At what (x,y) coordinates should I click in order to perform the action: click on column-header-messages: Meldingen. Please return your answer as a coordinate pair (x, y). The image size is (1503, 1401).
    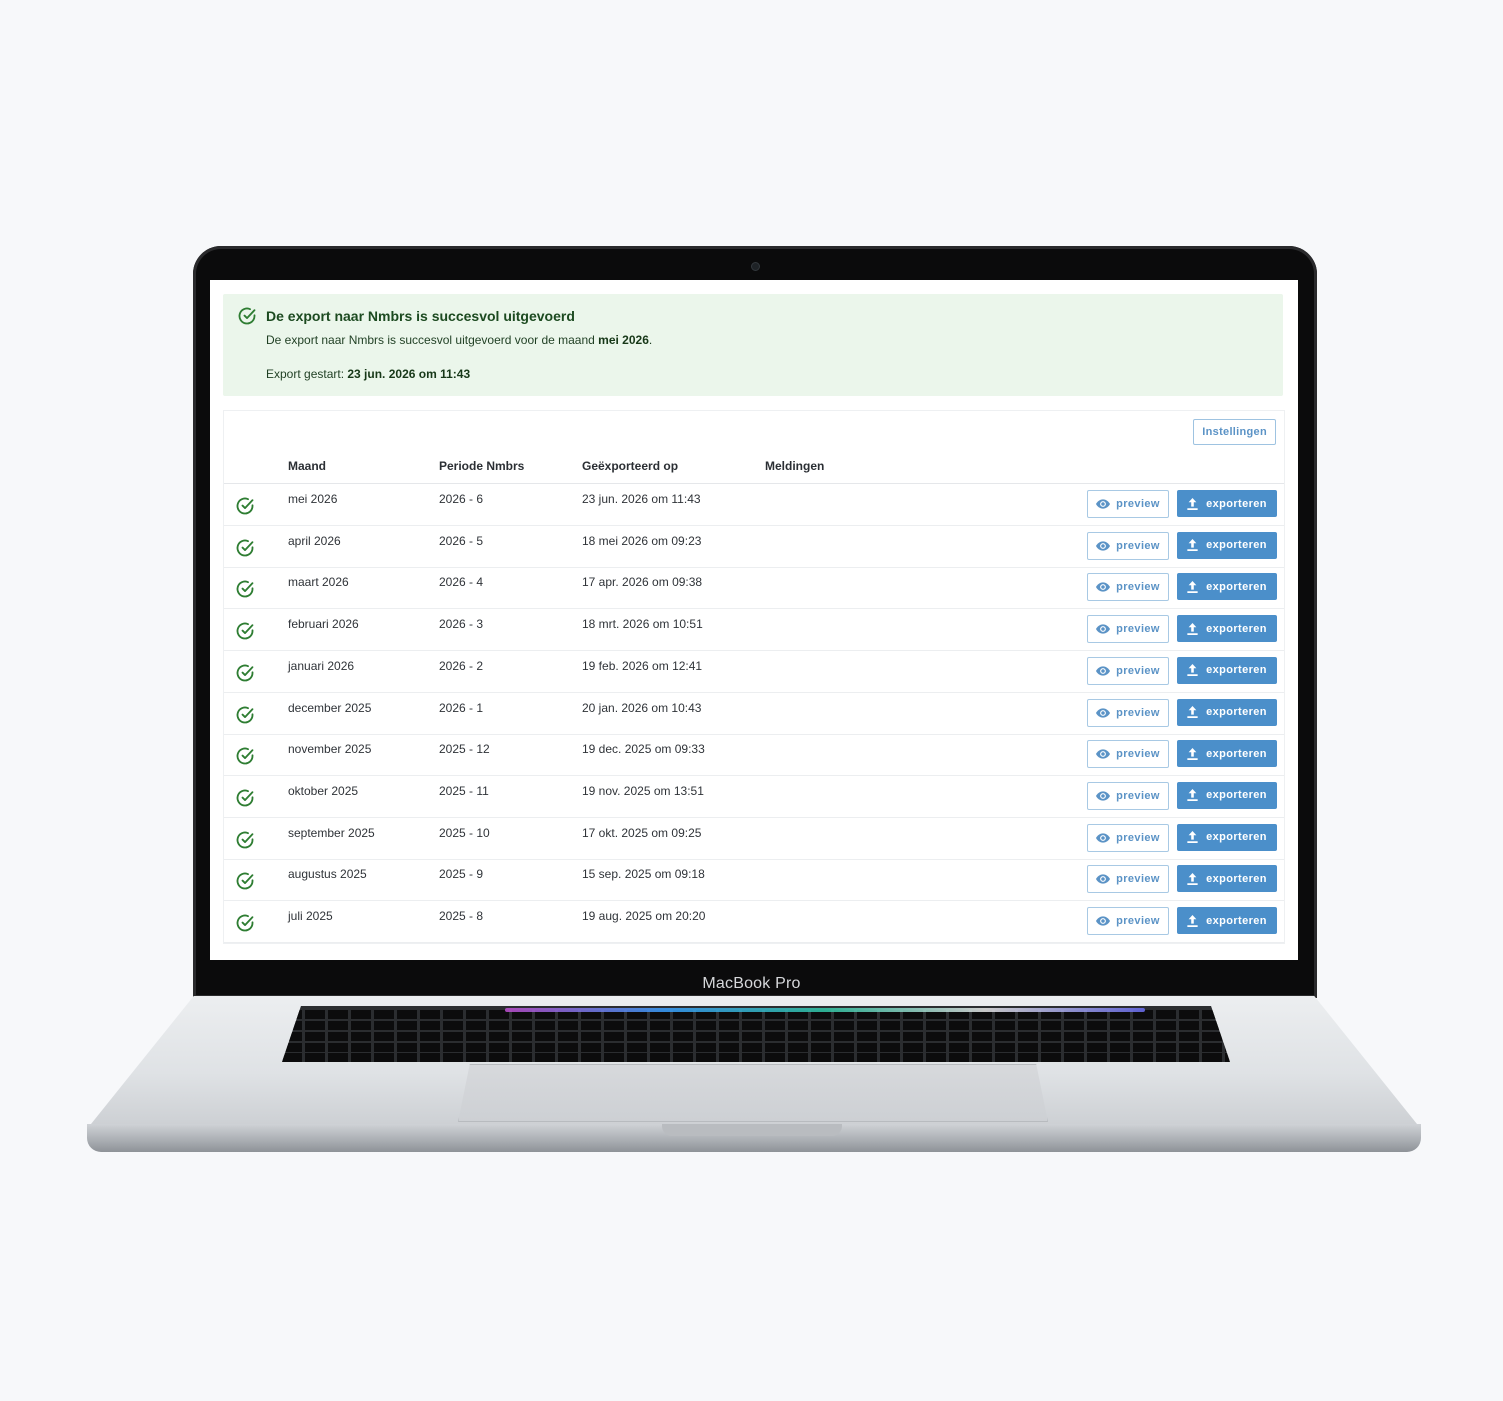
    Looking at the image, I should click on (795, 466).